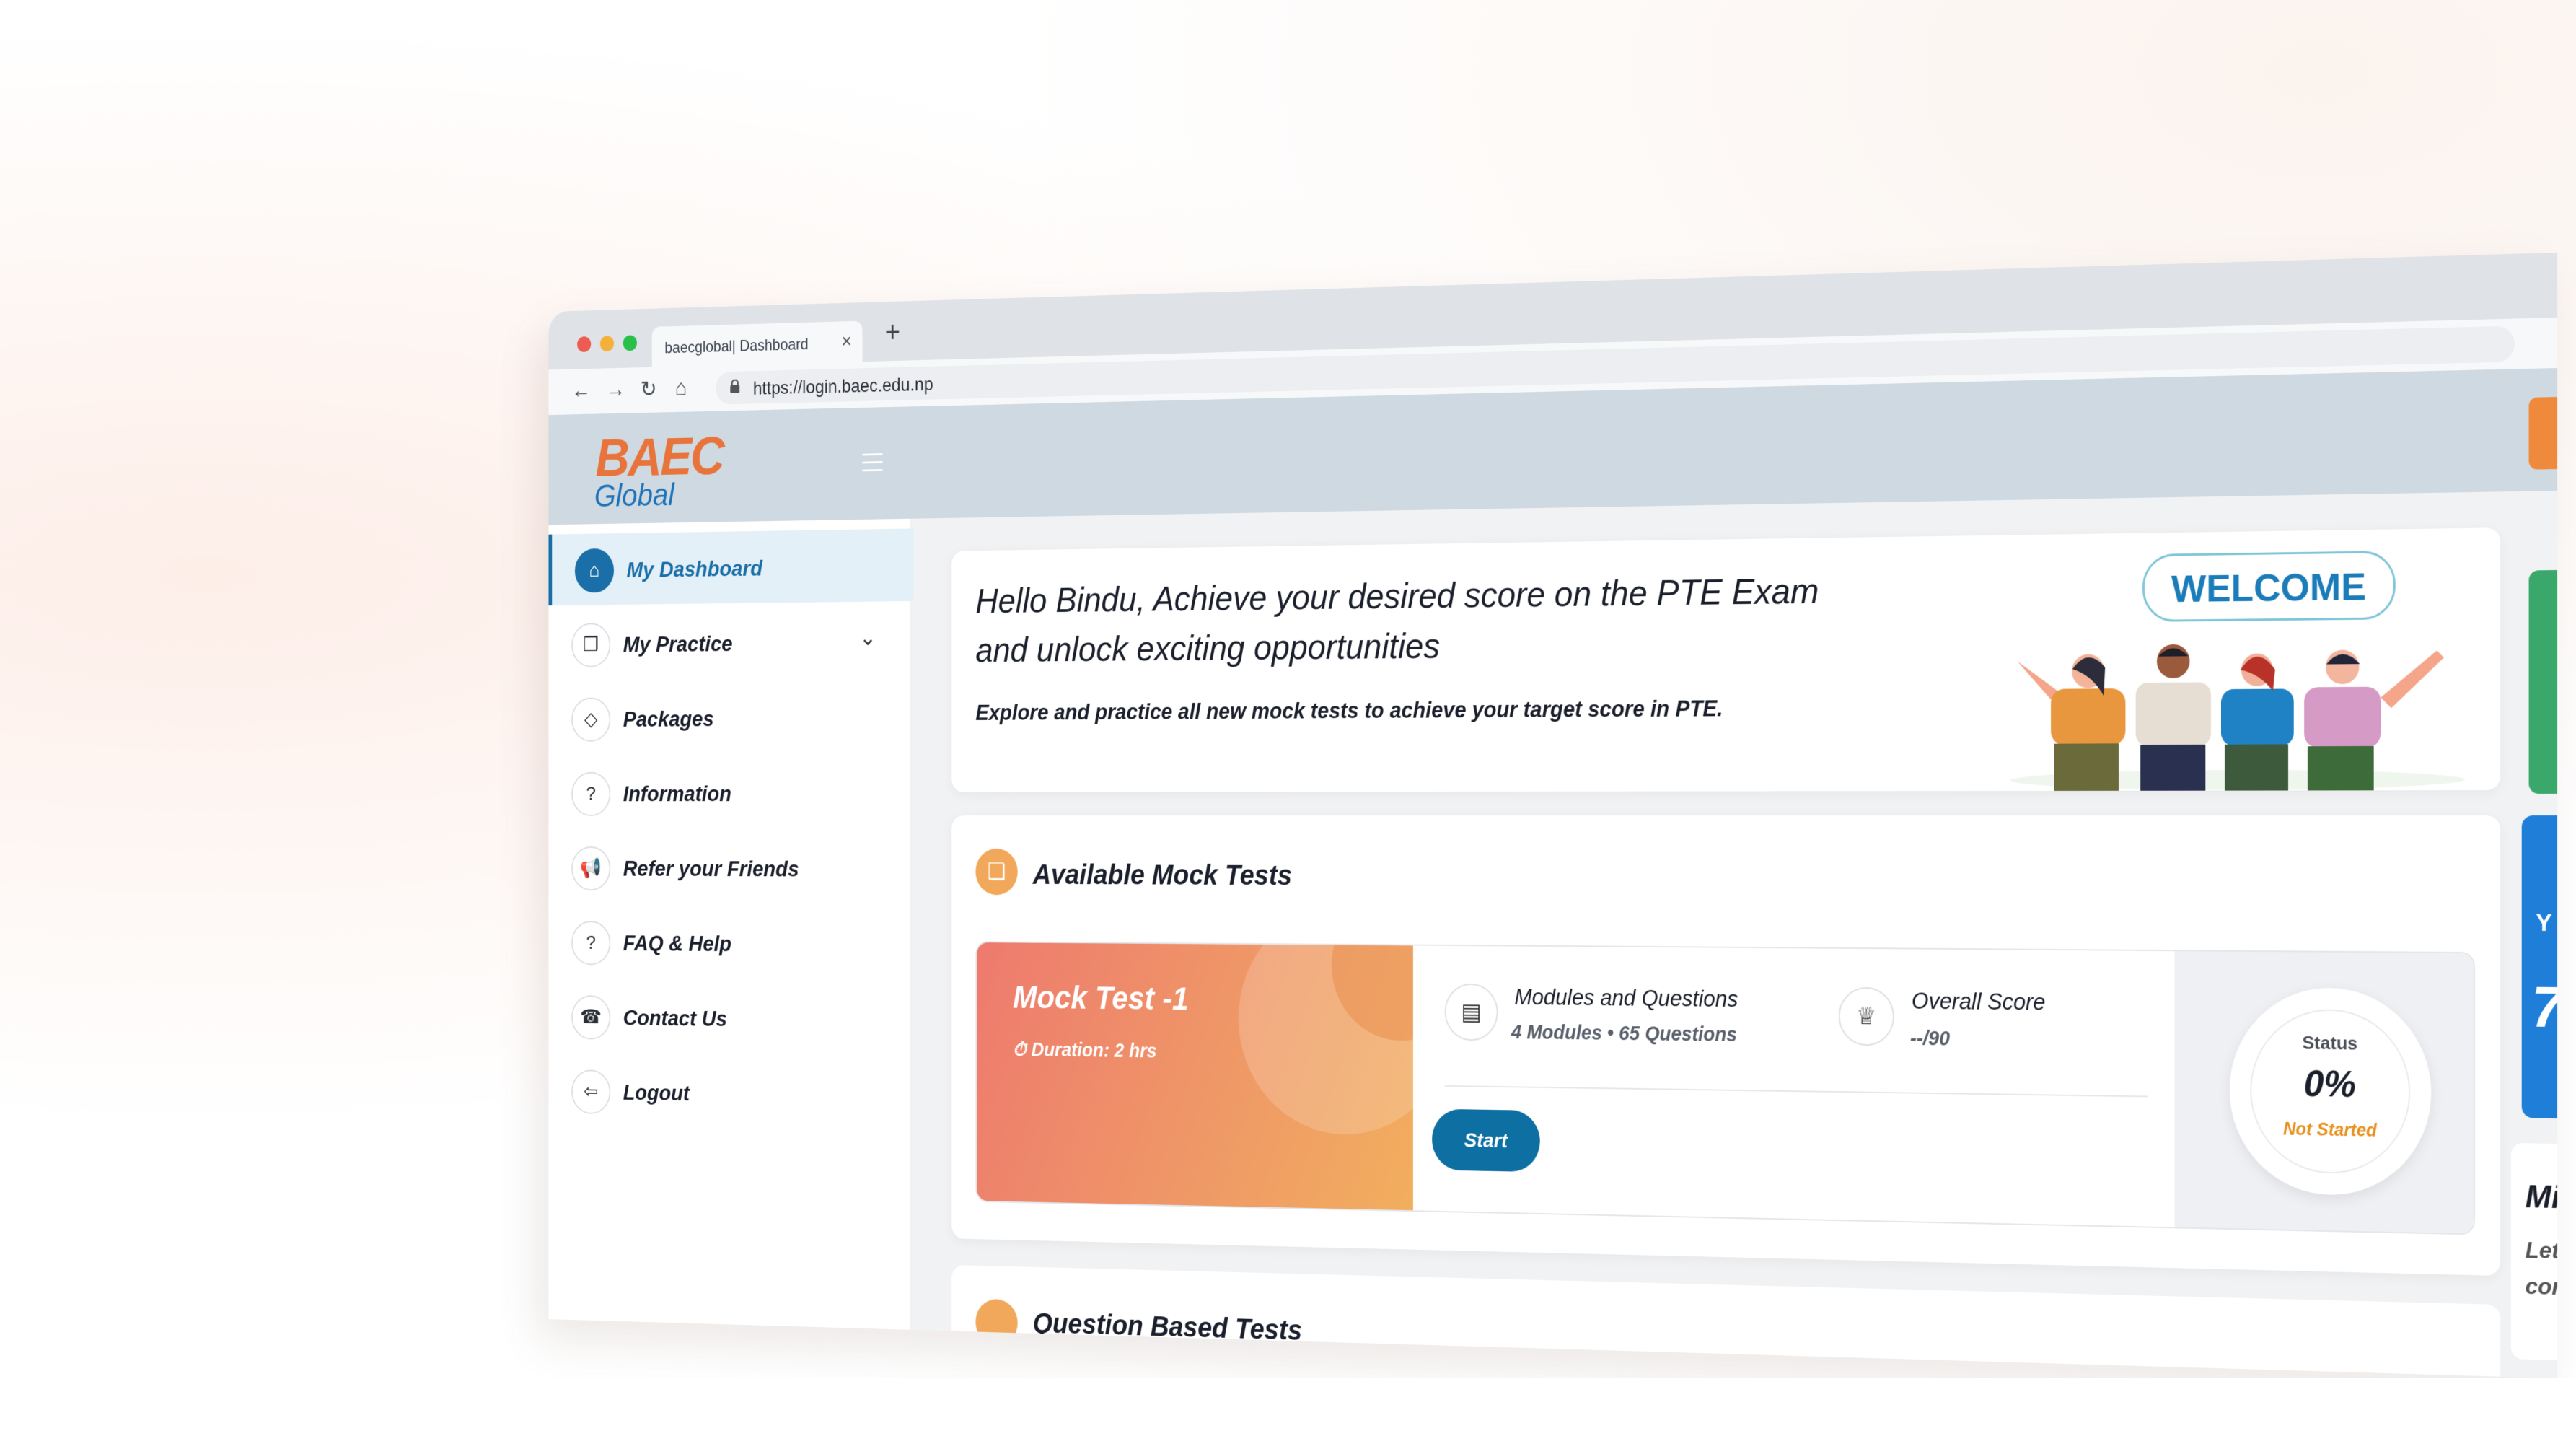  I want to click on bottom-fade, so click(1288, 1407).